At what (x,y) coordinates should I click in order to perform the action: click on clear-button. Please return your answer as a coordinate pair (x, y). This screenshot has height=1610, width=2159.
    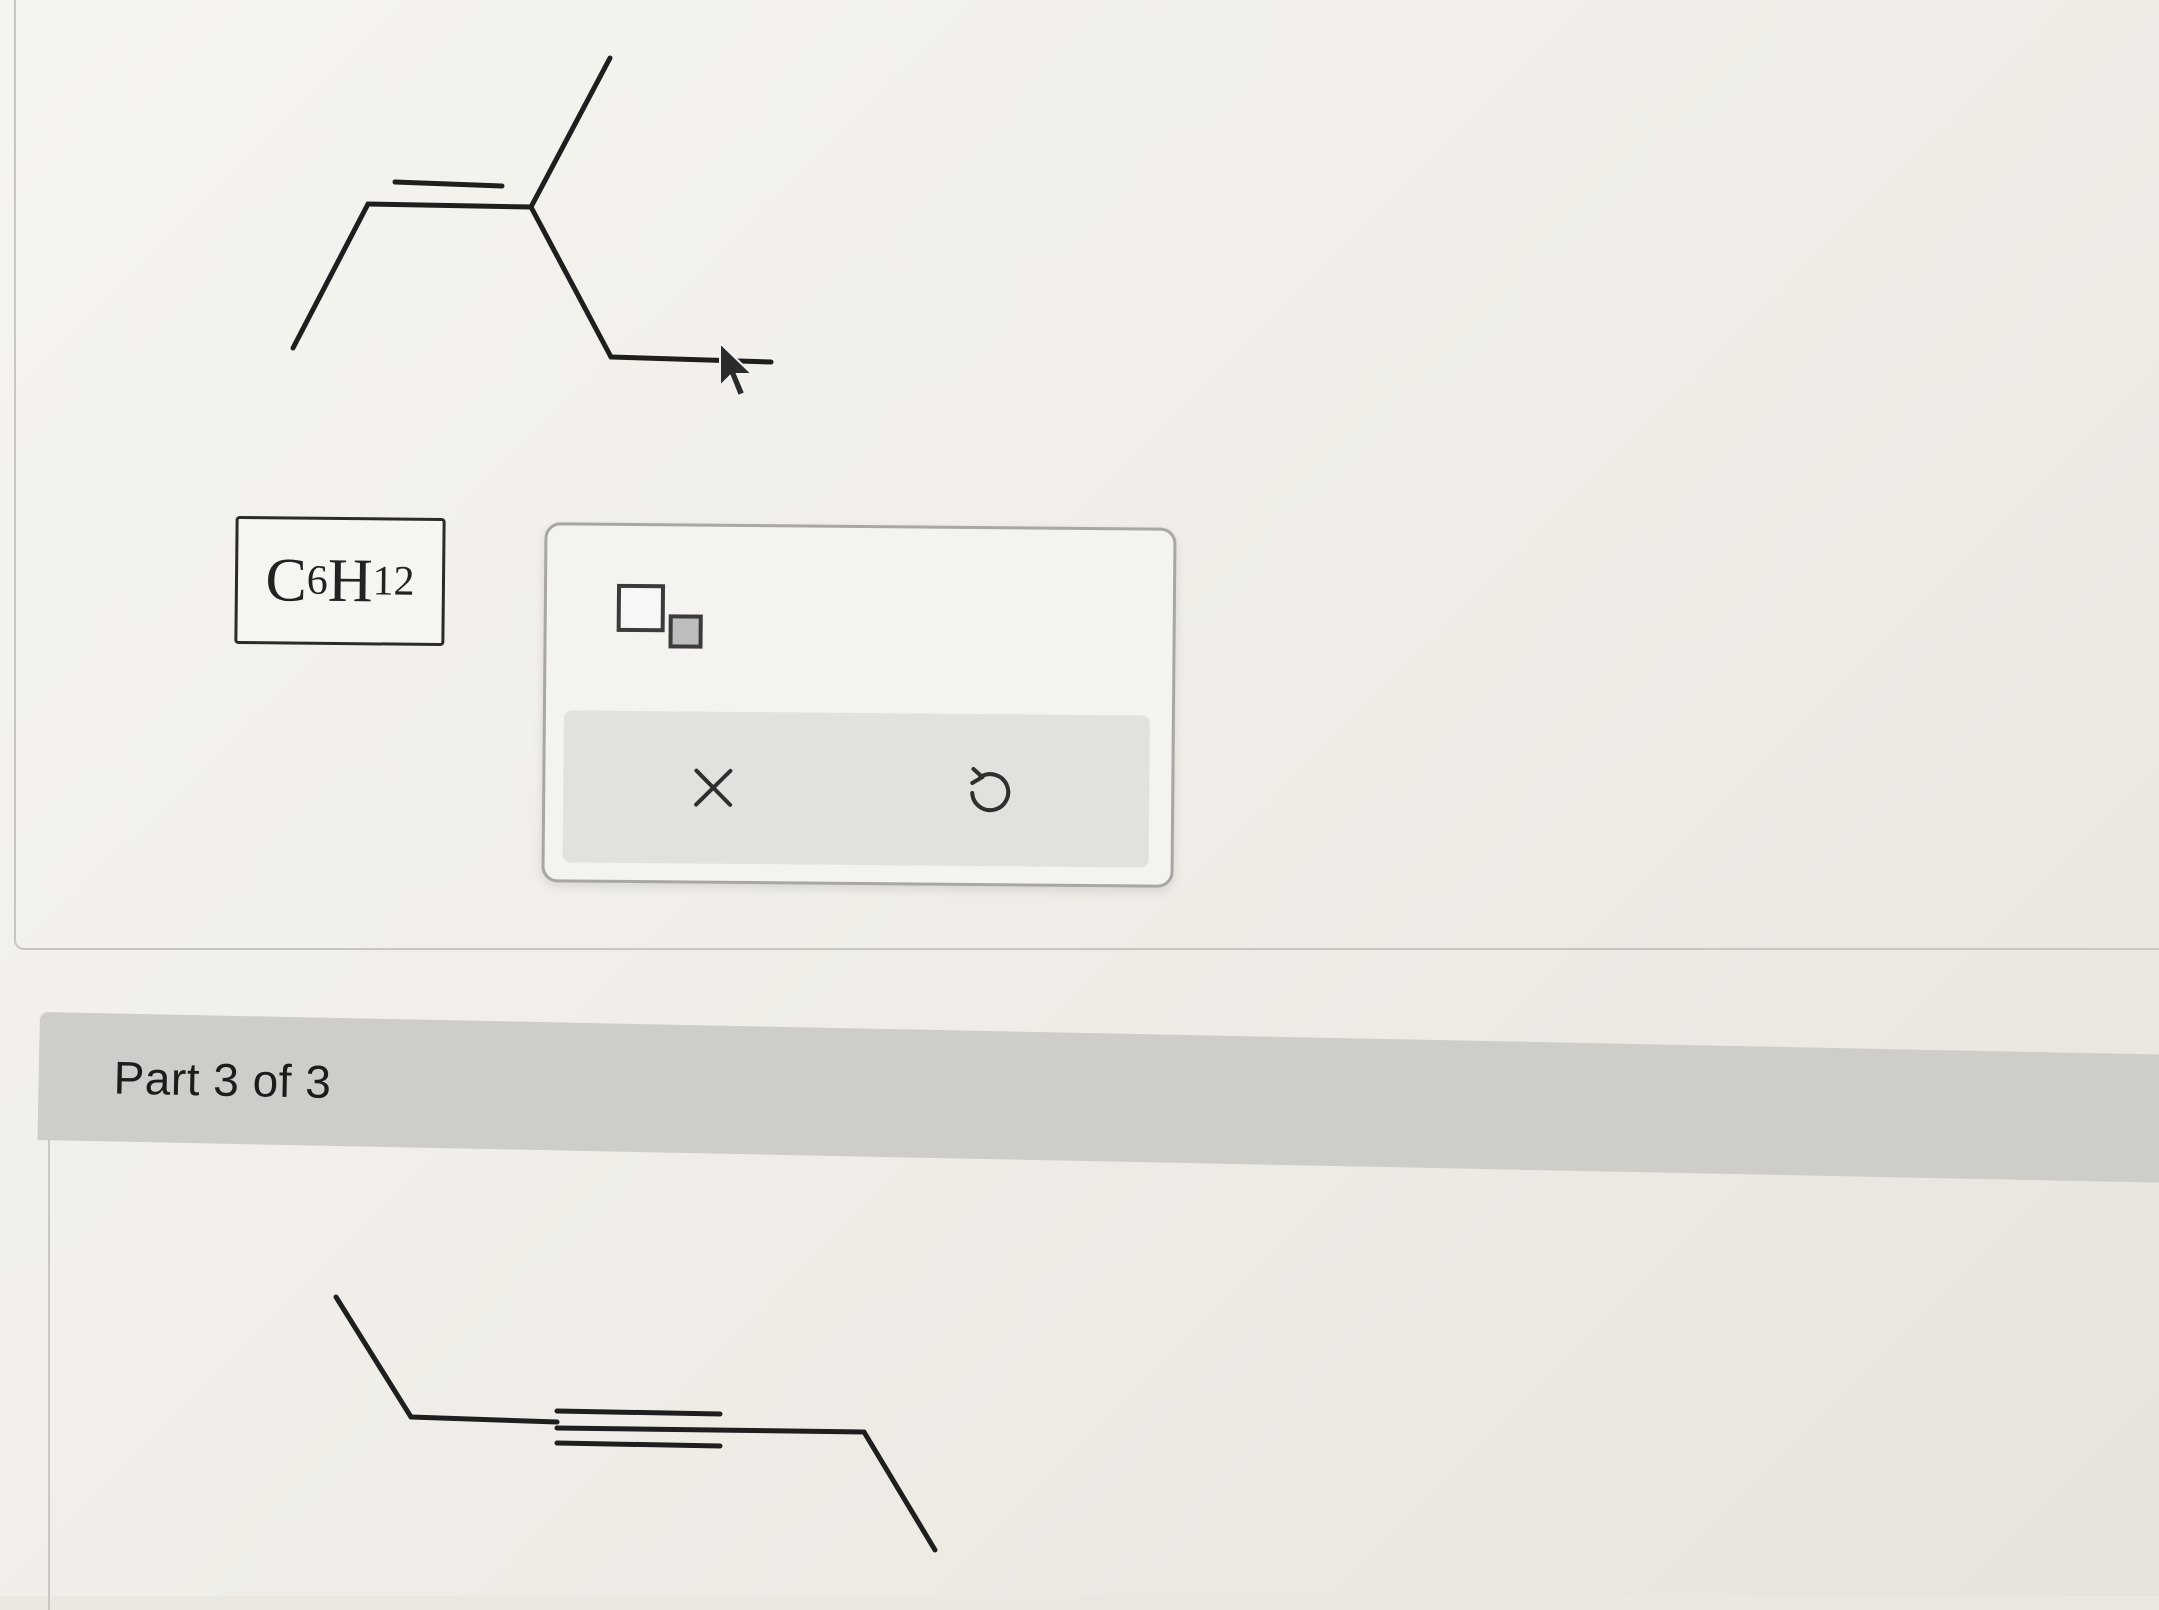
    Looking at the image, I should click on (713, 787).